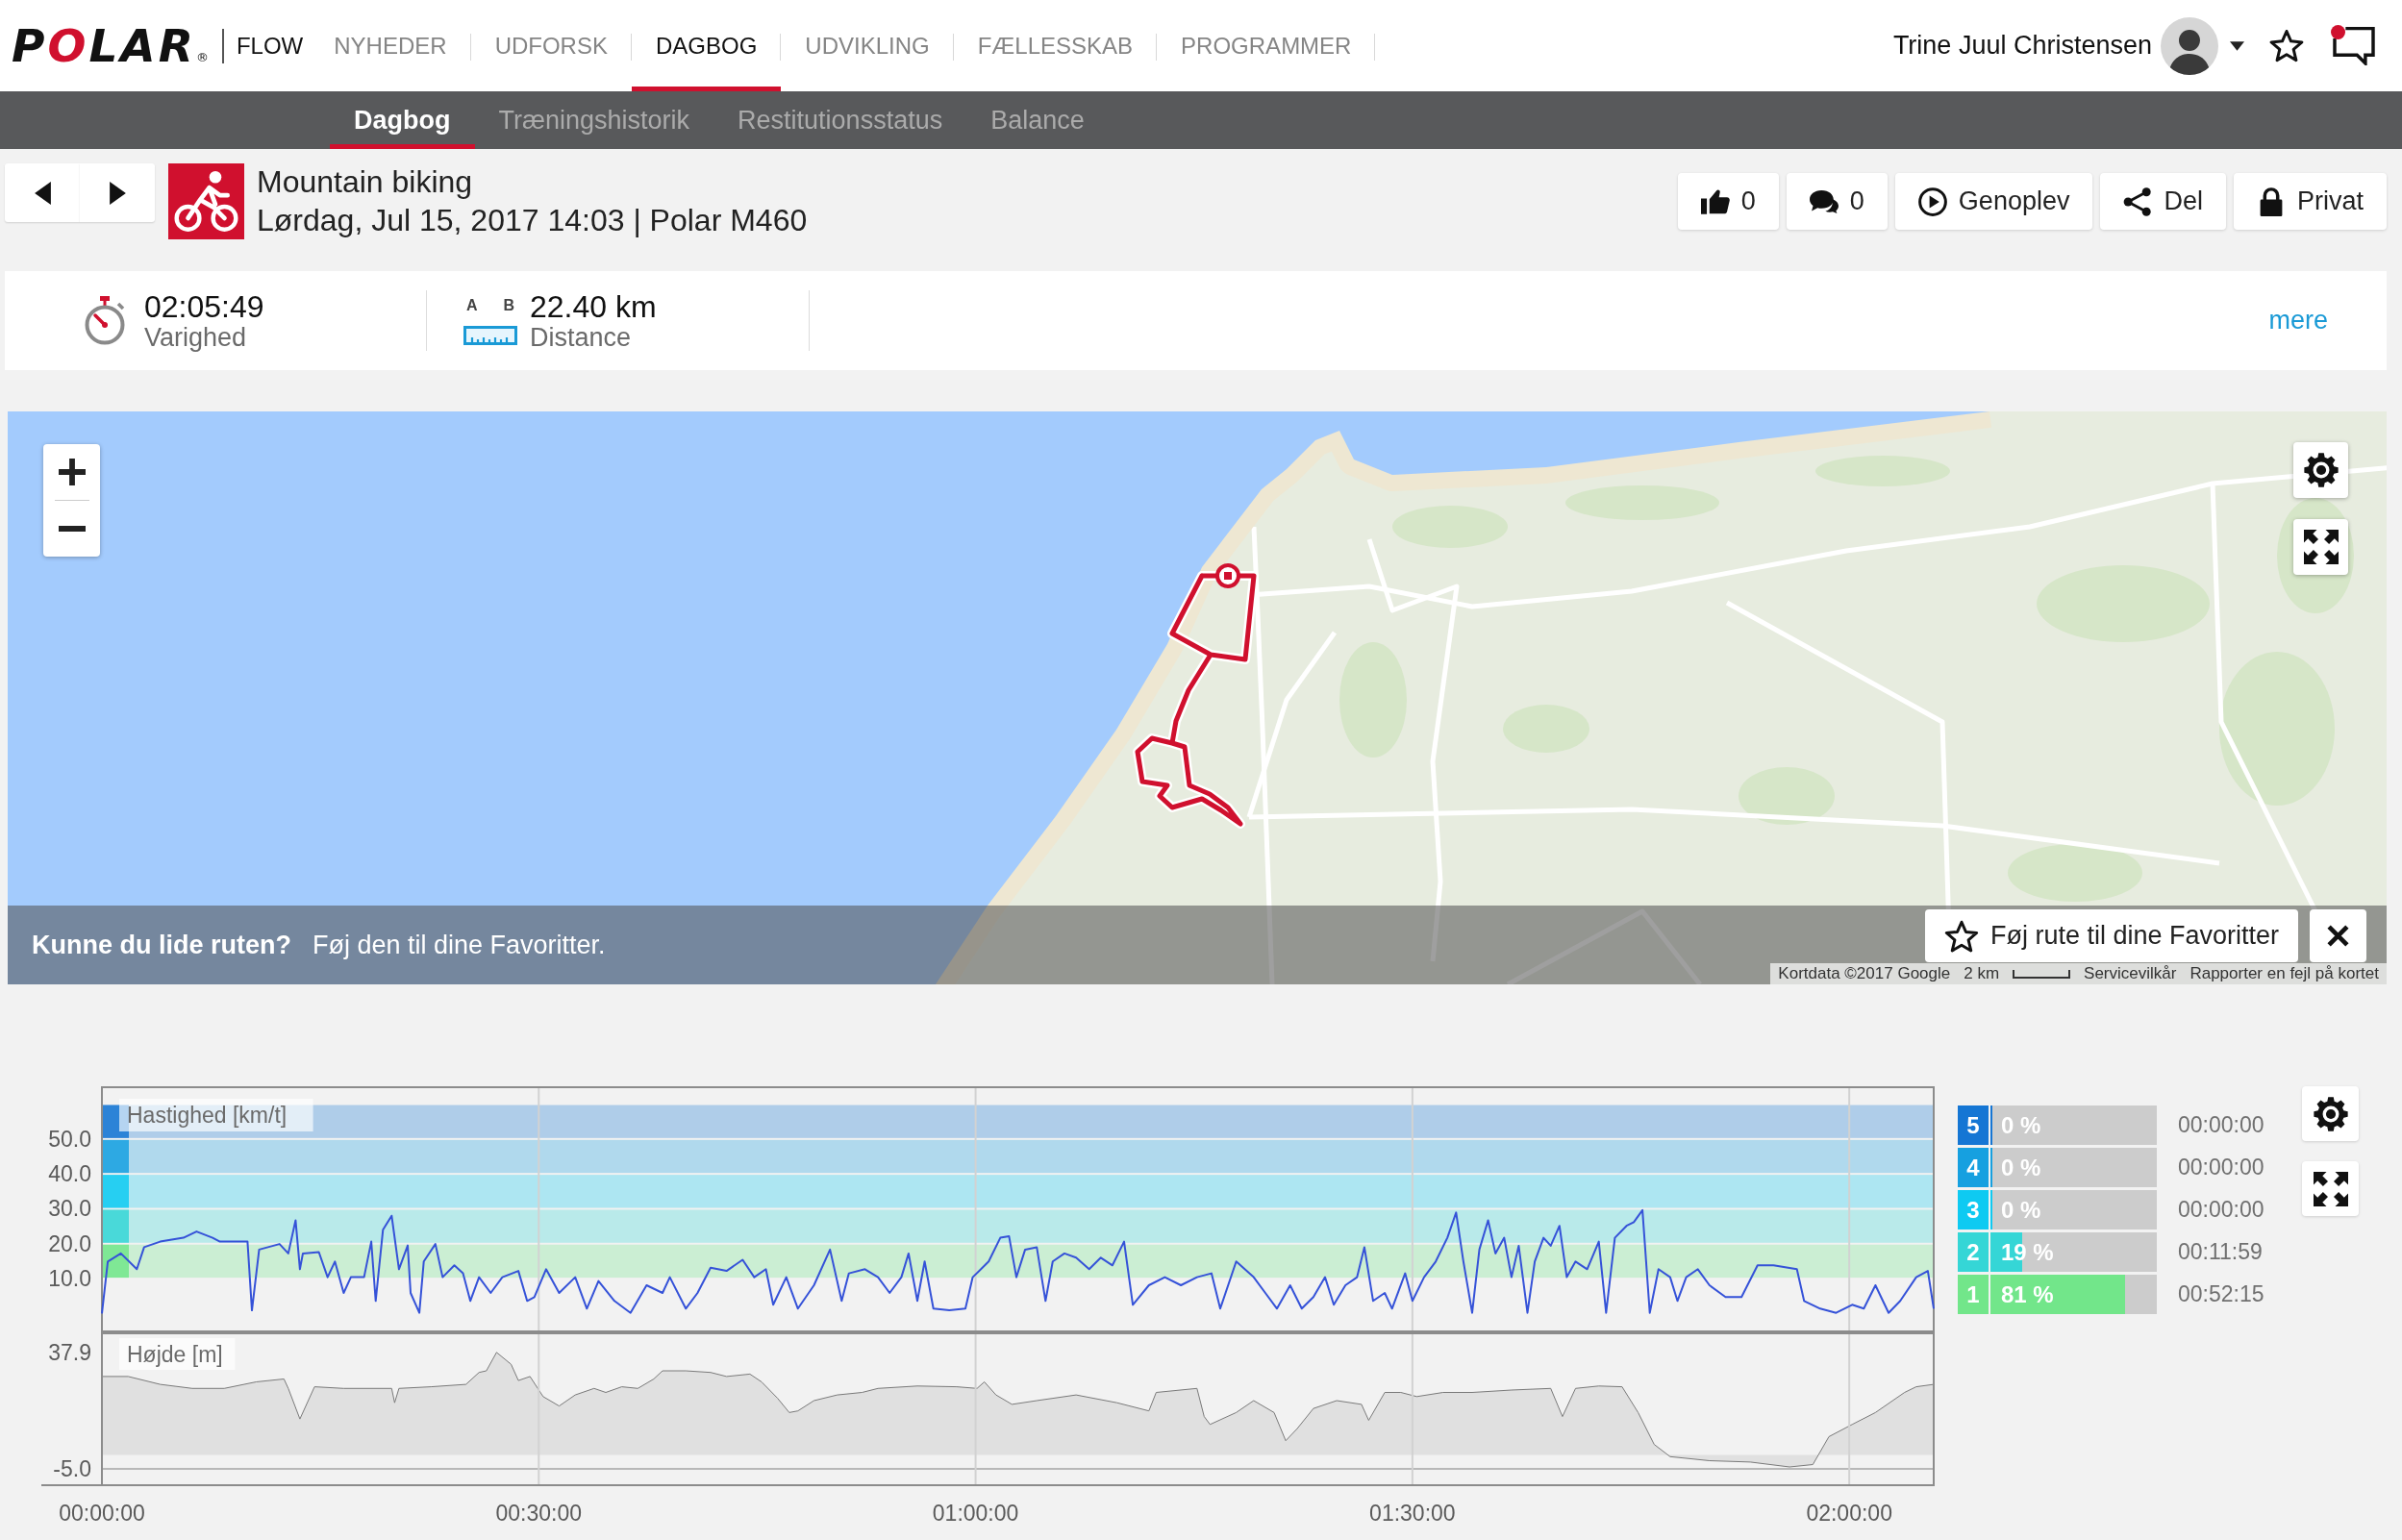 Image resolution: width=2402 pixels, height=1540 pixels. What do you see at coordinates (69, 1243) in the screenshot?
I see `axis-tick-label: 20.0` at bounding box center [69, 1243].